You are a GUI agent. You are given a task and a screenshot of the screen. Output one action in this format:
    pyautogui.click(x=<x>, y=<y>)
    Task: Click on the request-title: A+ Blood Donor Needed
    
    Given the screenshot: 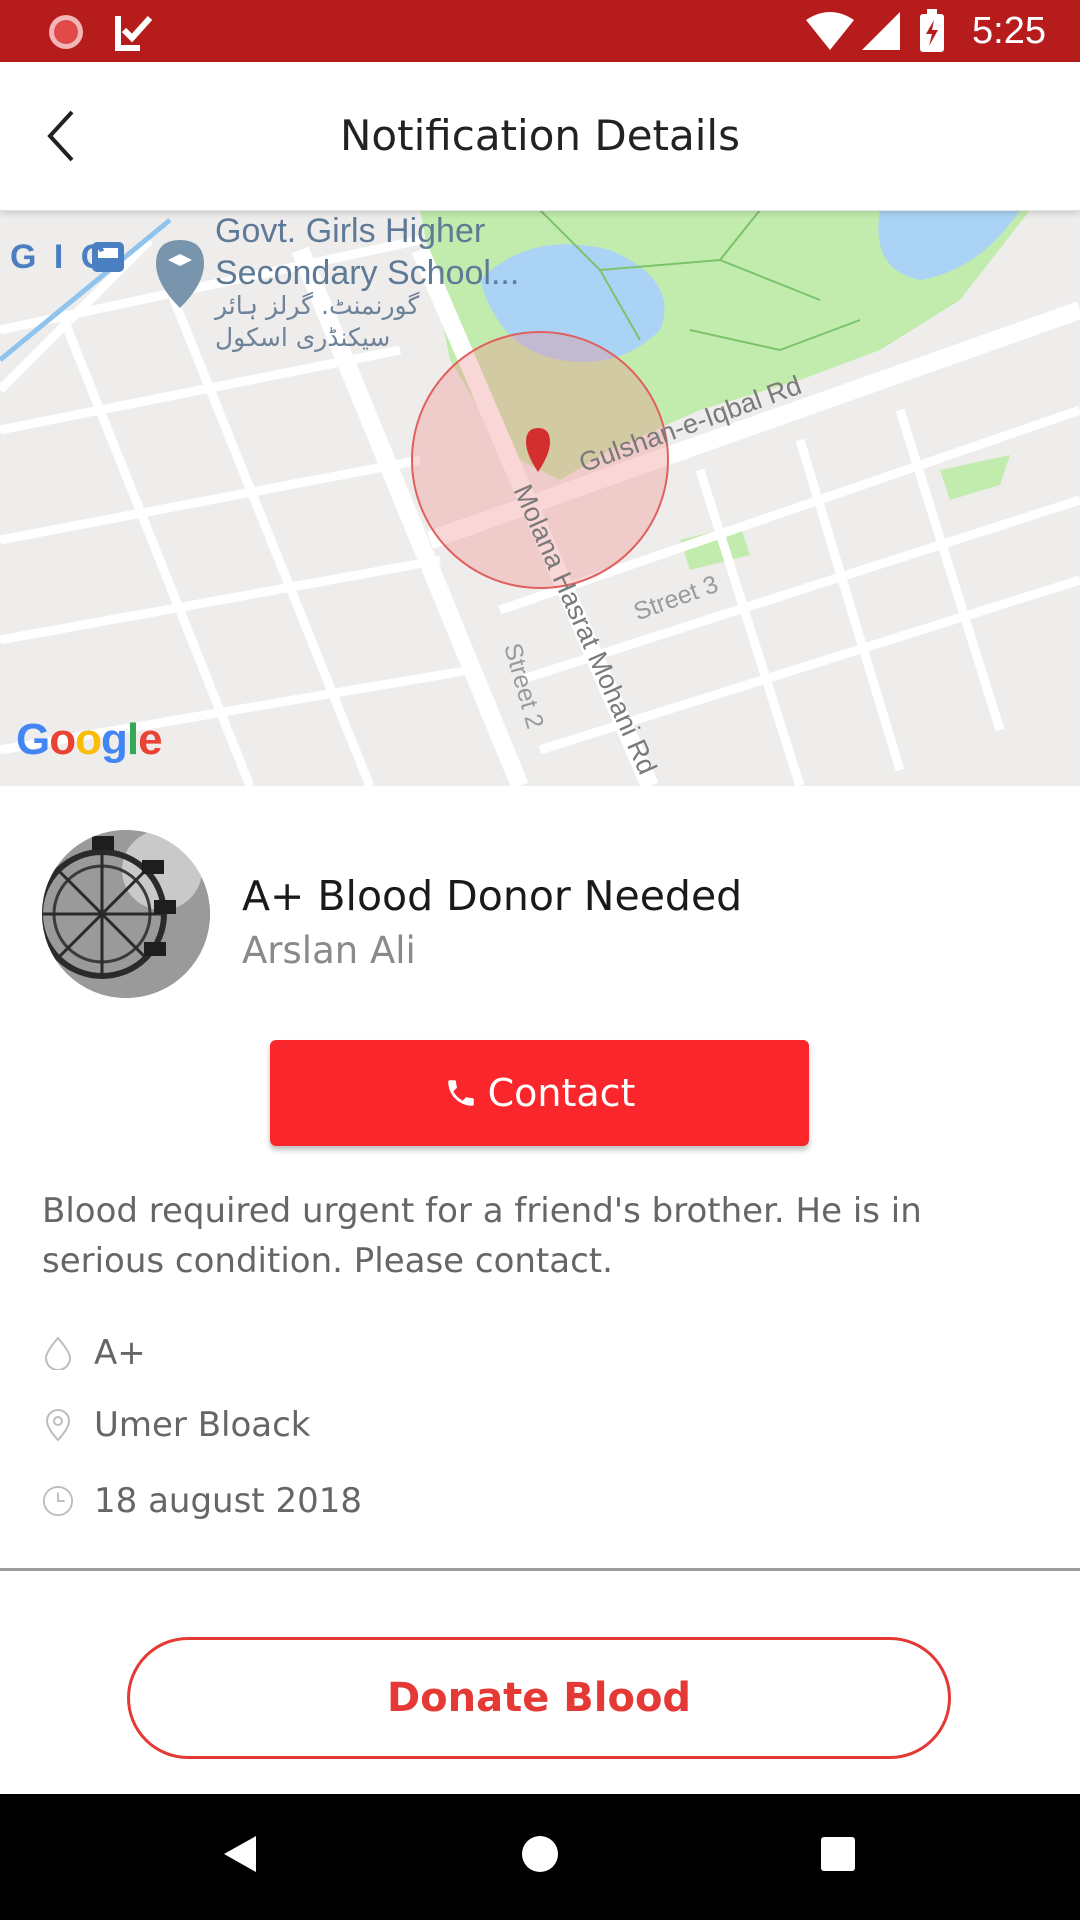 What is the action you would take?
    pyautogui.click(x=492, y=896)
    